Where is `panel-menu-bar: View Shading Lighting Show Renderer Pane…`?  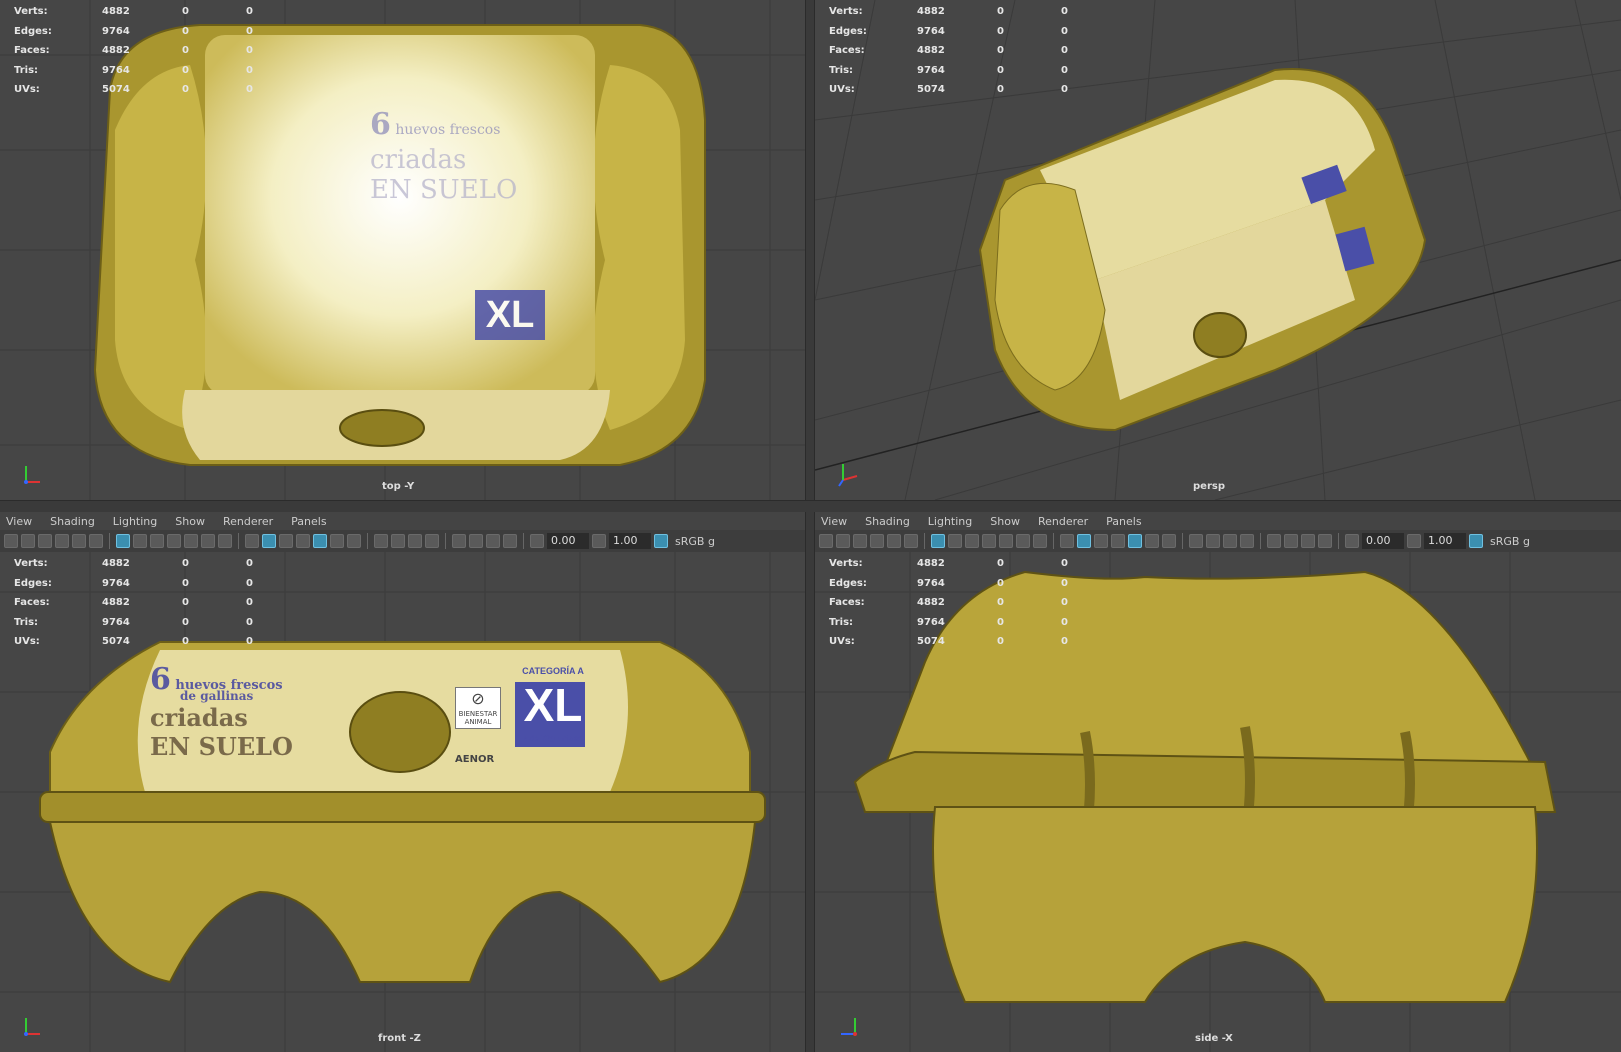 panel-menu-bar: View Shading Lighting Show Renderer Pane… is located at coordinates (402, 521).